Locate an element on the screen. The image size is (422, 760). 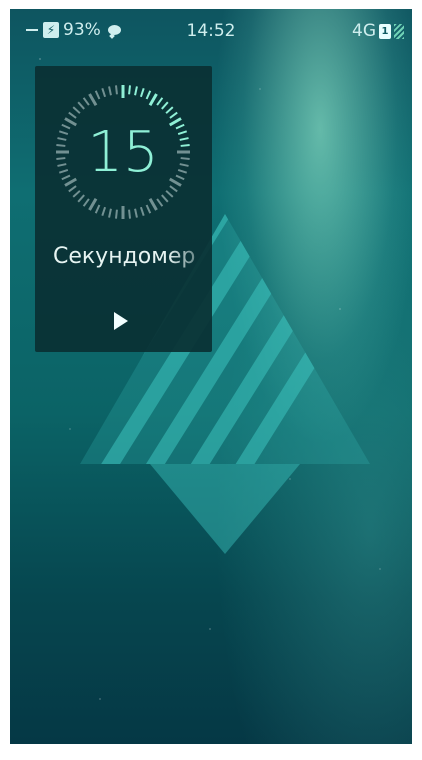
network-type: 4G is located at coordinates (364, 31).